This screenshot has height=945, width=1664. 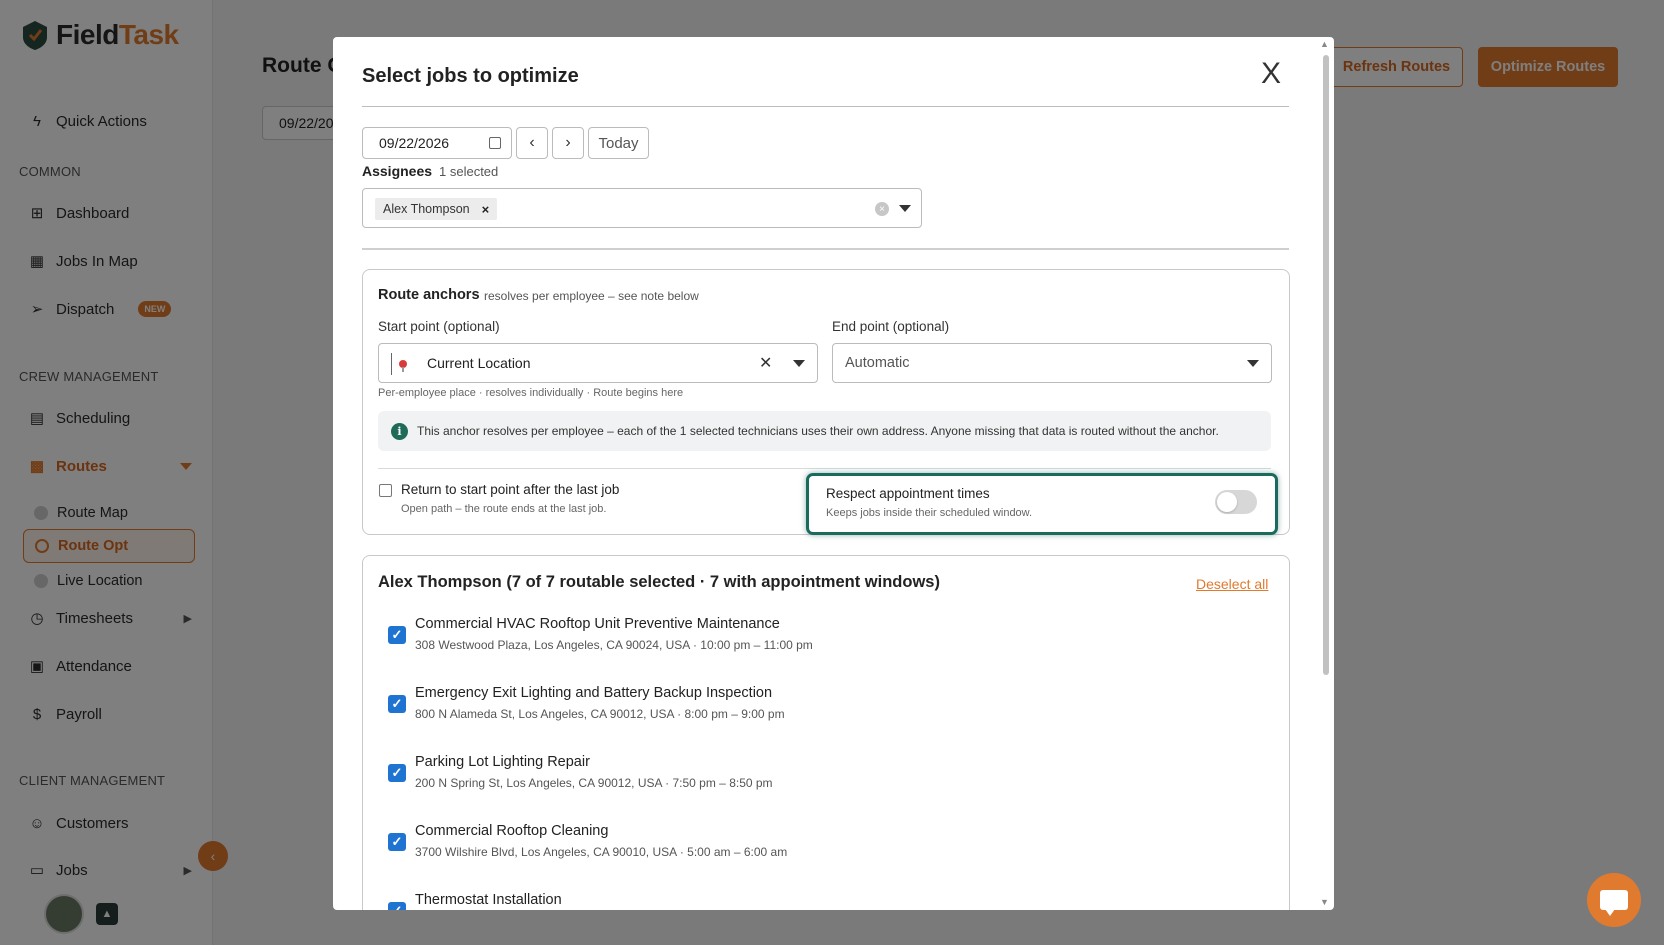 What do you see at coordinates (397, 171) in the screenshot?
I see `assignees-label: Assignees` at bounding box center [397, 171].